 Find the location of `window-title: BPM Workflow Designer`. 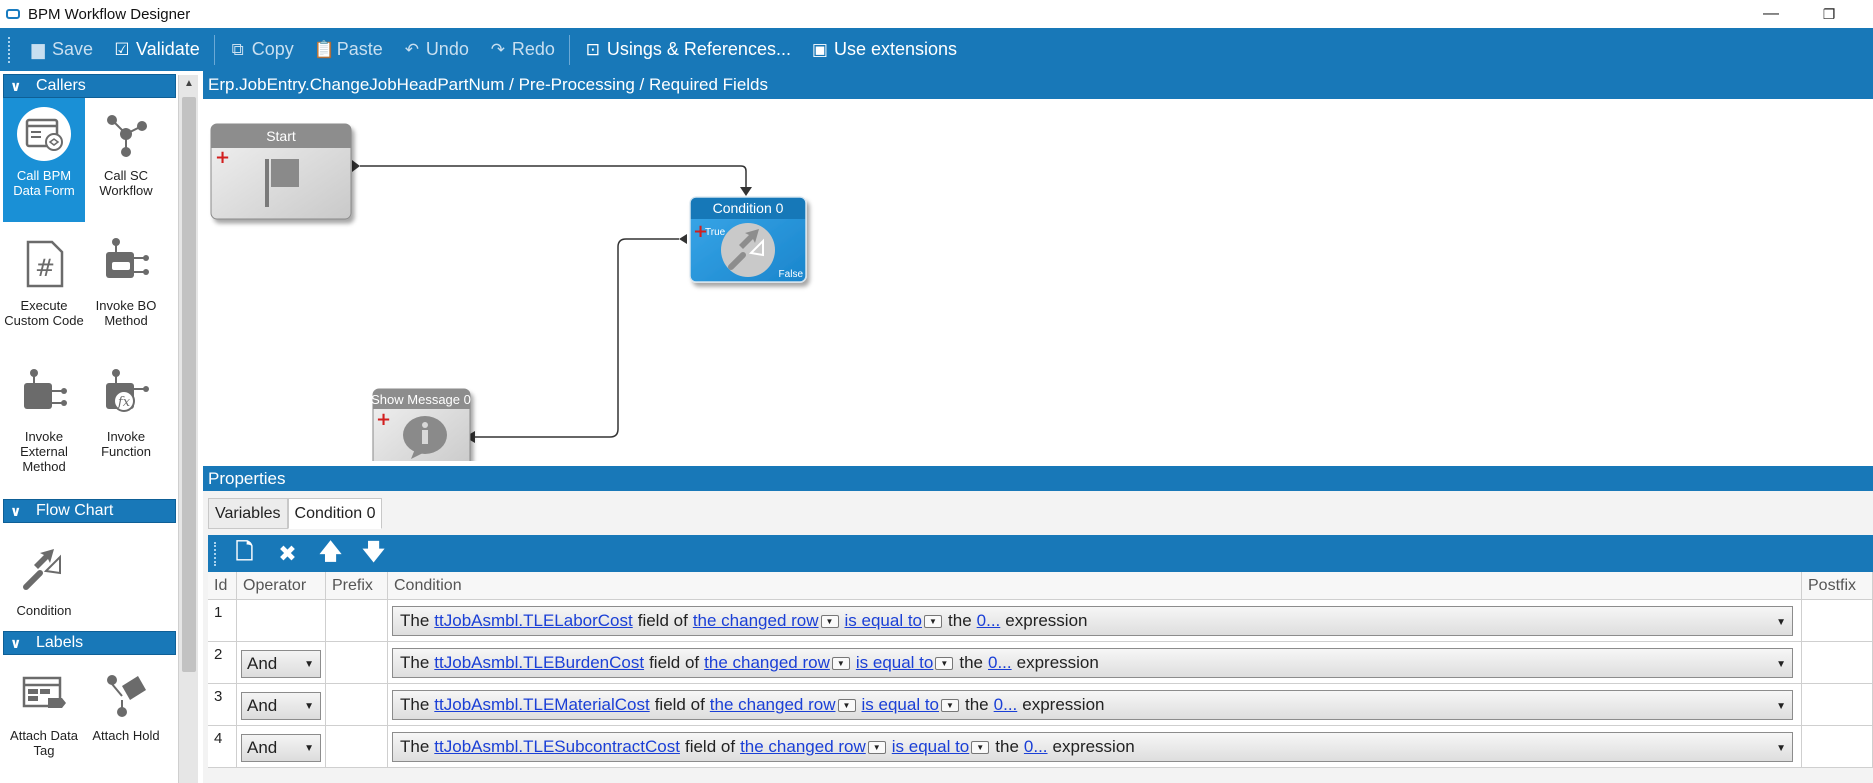

window-title: BPM Workflow Designer is located at coordinates (109, 14).